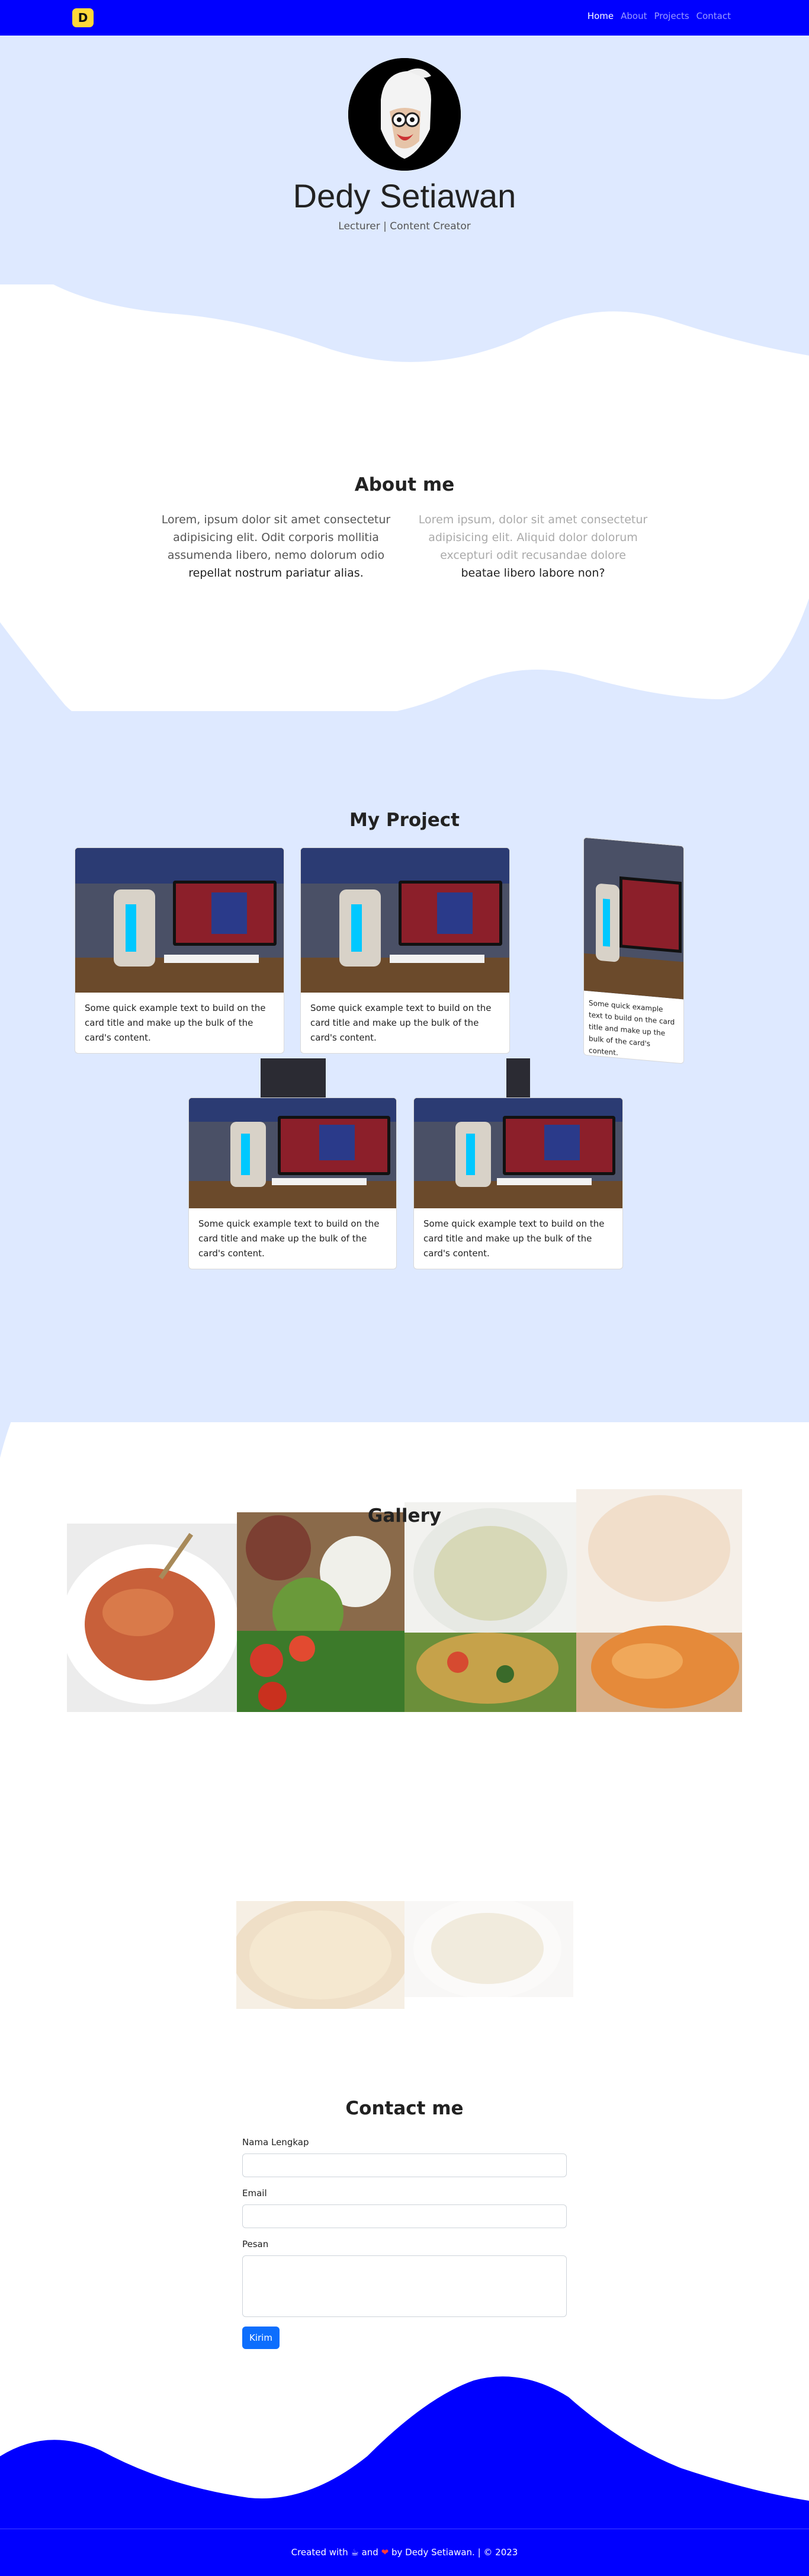 This screenshot has height=2576, width=809. What do you see at coordinates (404, 820) in the screenshot?
I see `projects-title: My Project` at bounding box center [404, 820].